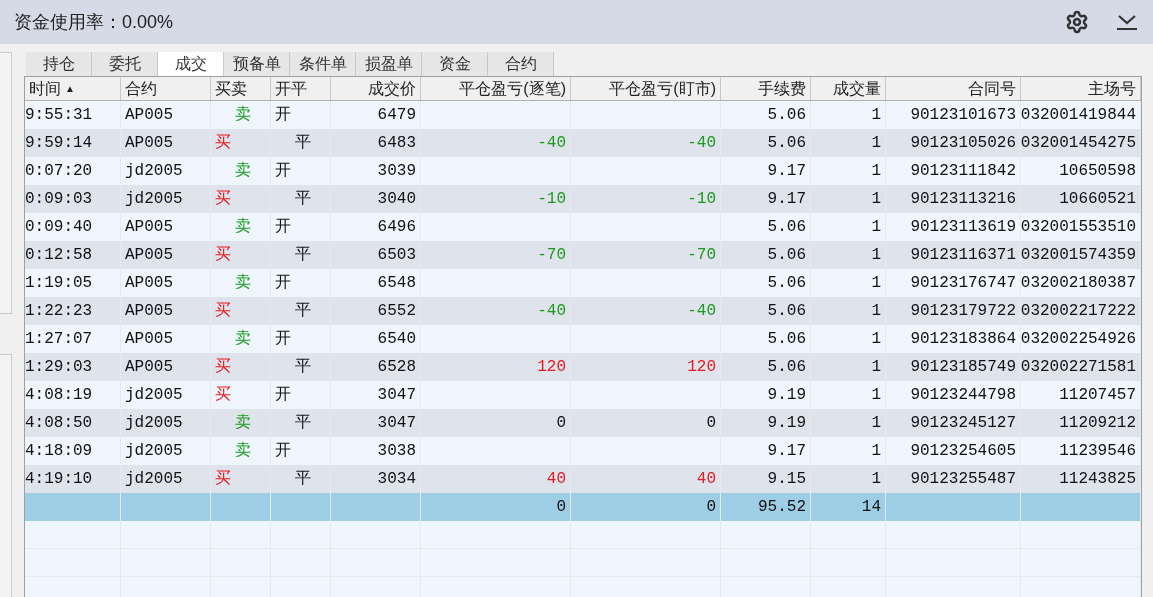  What do you see at coordinates (963, 199) in the screenshot?
I see `order-number-cell-text: 90123113216` at bounding box center [963, 199].